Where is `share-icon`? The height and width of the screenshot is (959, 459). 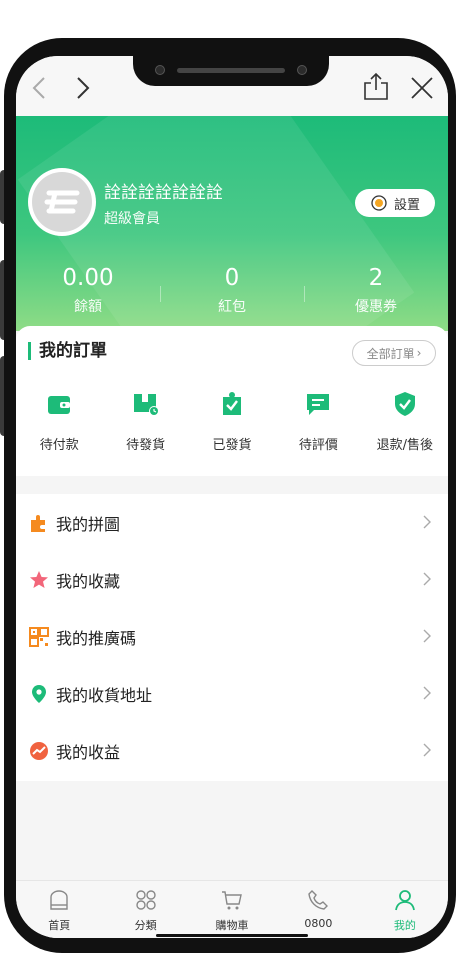
share-icon is located at coordinates (376, 86).